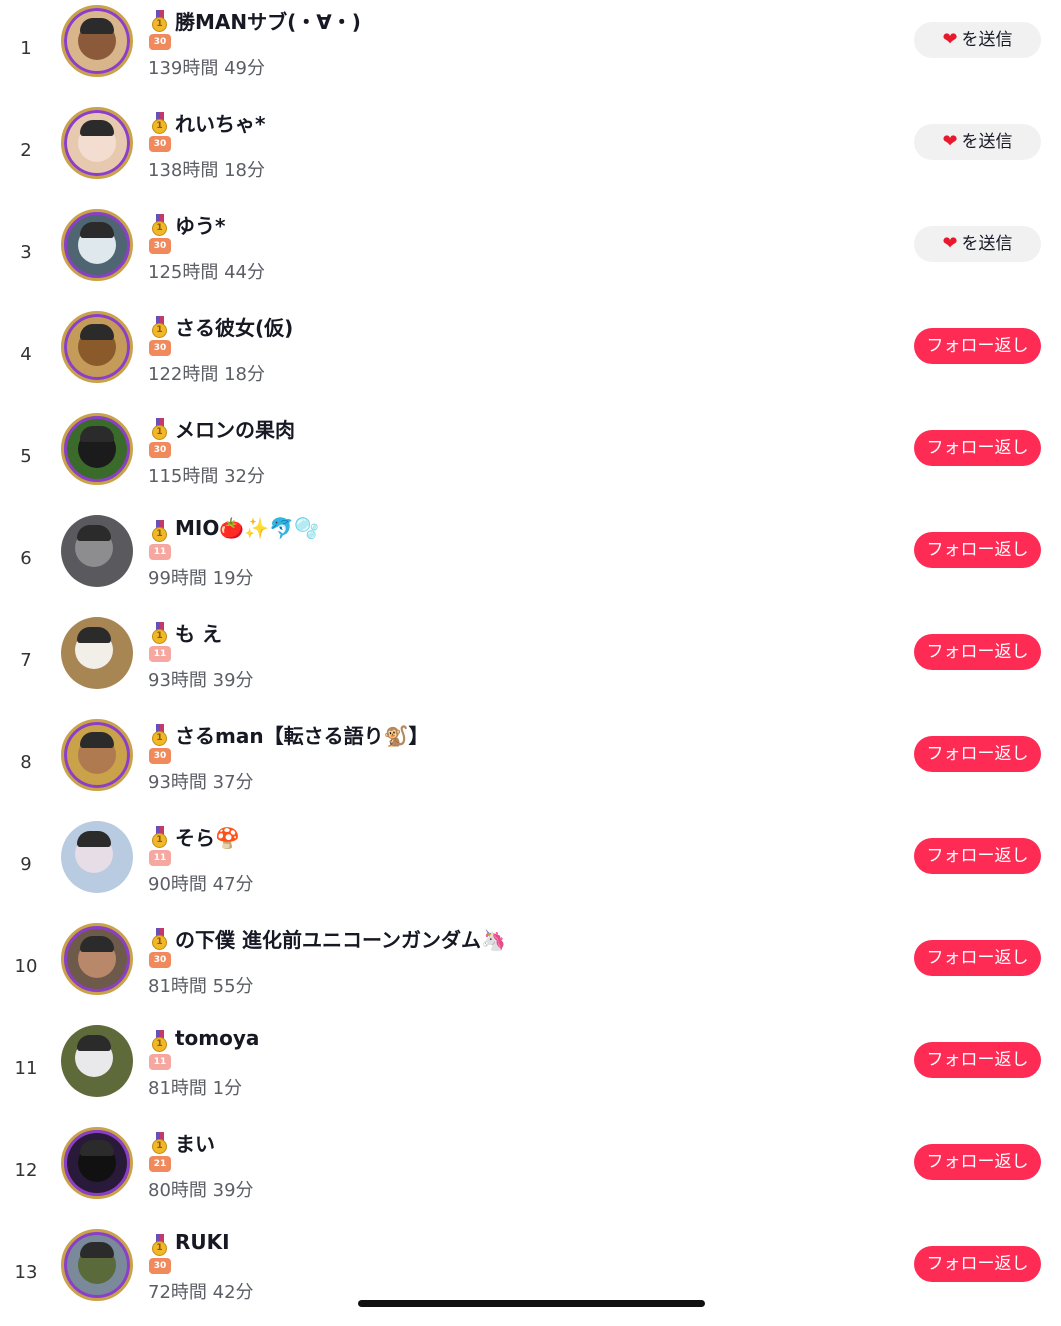 This screenshot has height=1326, width=1061. What do you see at coordinates (26, 762) in the screenshot?
I see `rank-number: 8` at bounding box center [26, 762].